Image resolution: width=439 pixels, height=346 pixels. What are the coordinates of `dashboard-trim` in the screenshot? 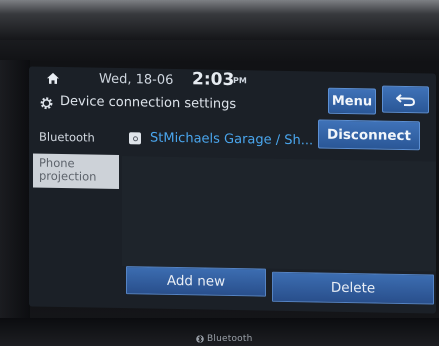 It's located at (219, 20).